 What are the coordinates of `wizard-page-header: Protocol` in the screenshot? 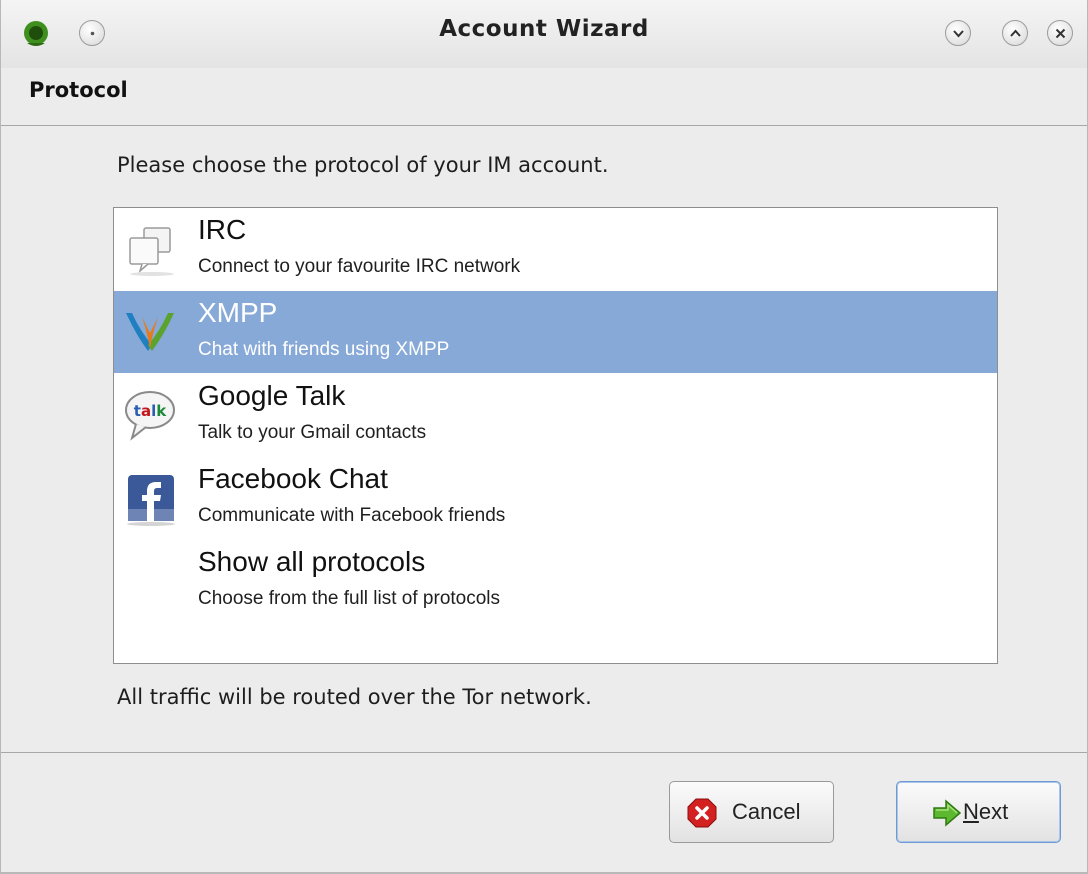 It's located at (544, 97).